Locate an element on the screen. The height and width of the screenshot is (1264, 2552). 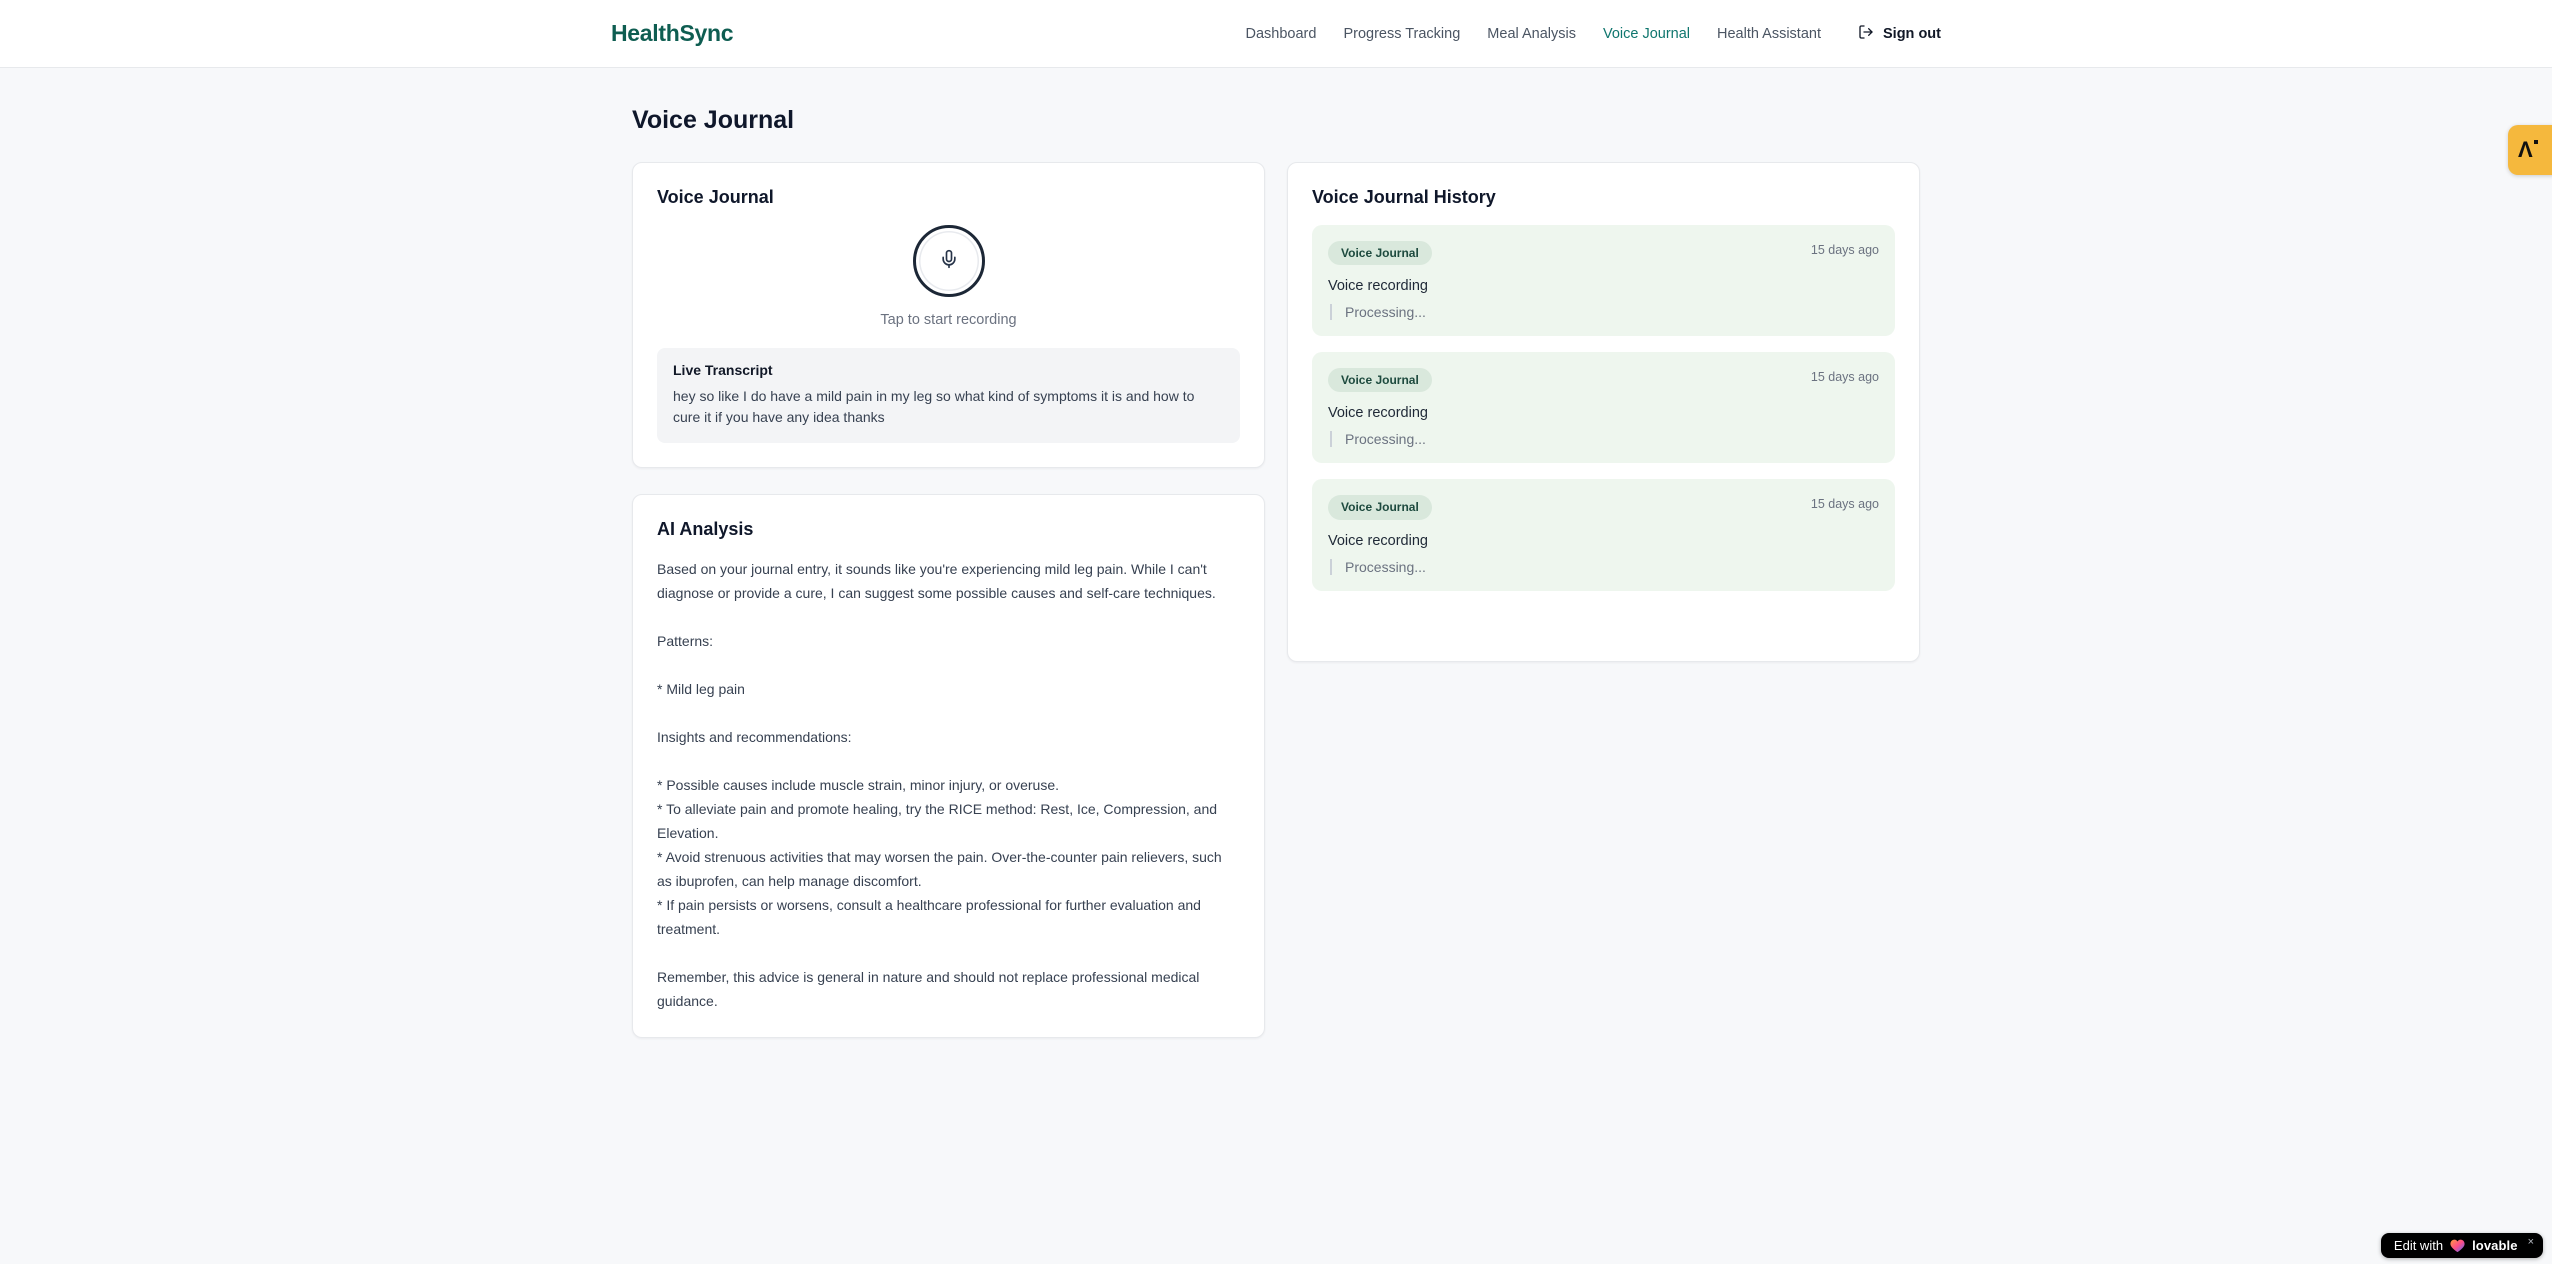
heart-icon is located at coordinates (2457, 1246).